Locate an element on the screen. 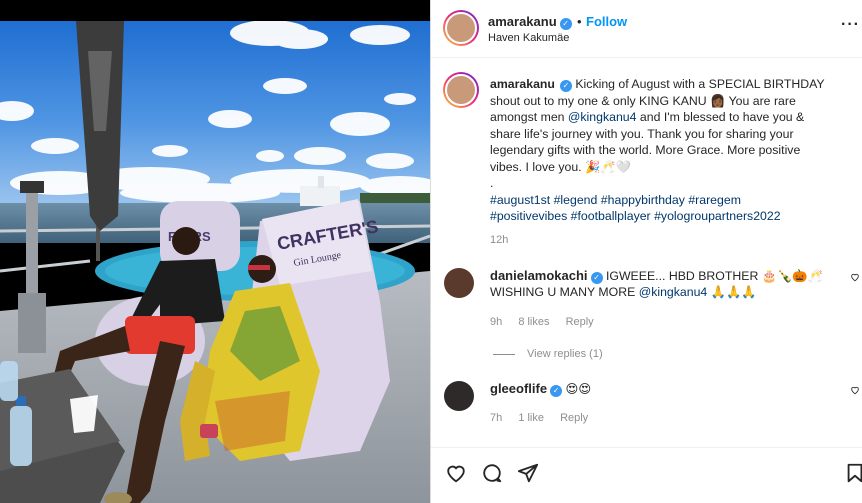  view-replies-button: View replies (1) is located at coordinates (548, 354).